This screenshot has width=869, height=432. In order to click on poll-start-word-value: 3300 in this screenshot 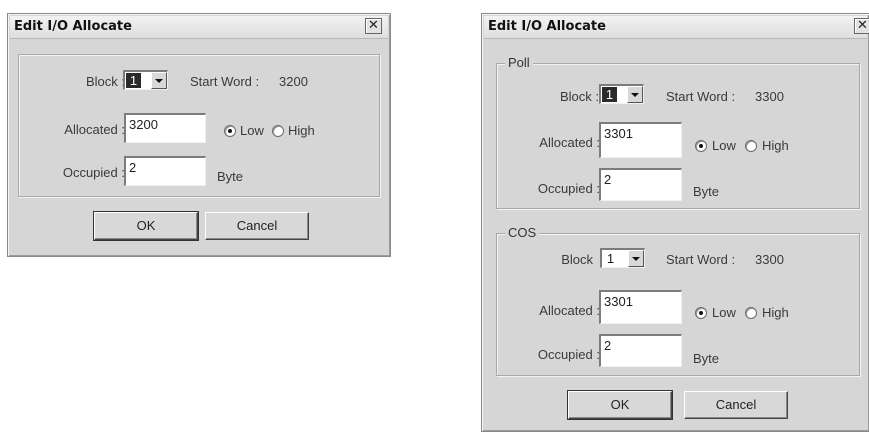, I will do `click(769, 96)`.